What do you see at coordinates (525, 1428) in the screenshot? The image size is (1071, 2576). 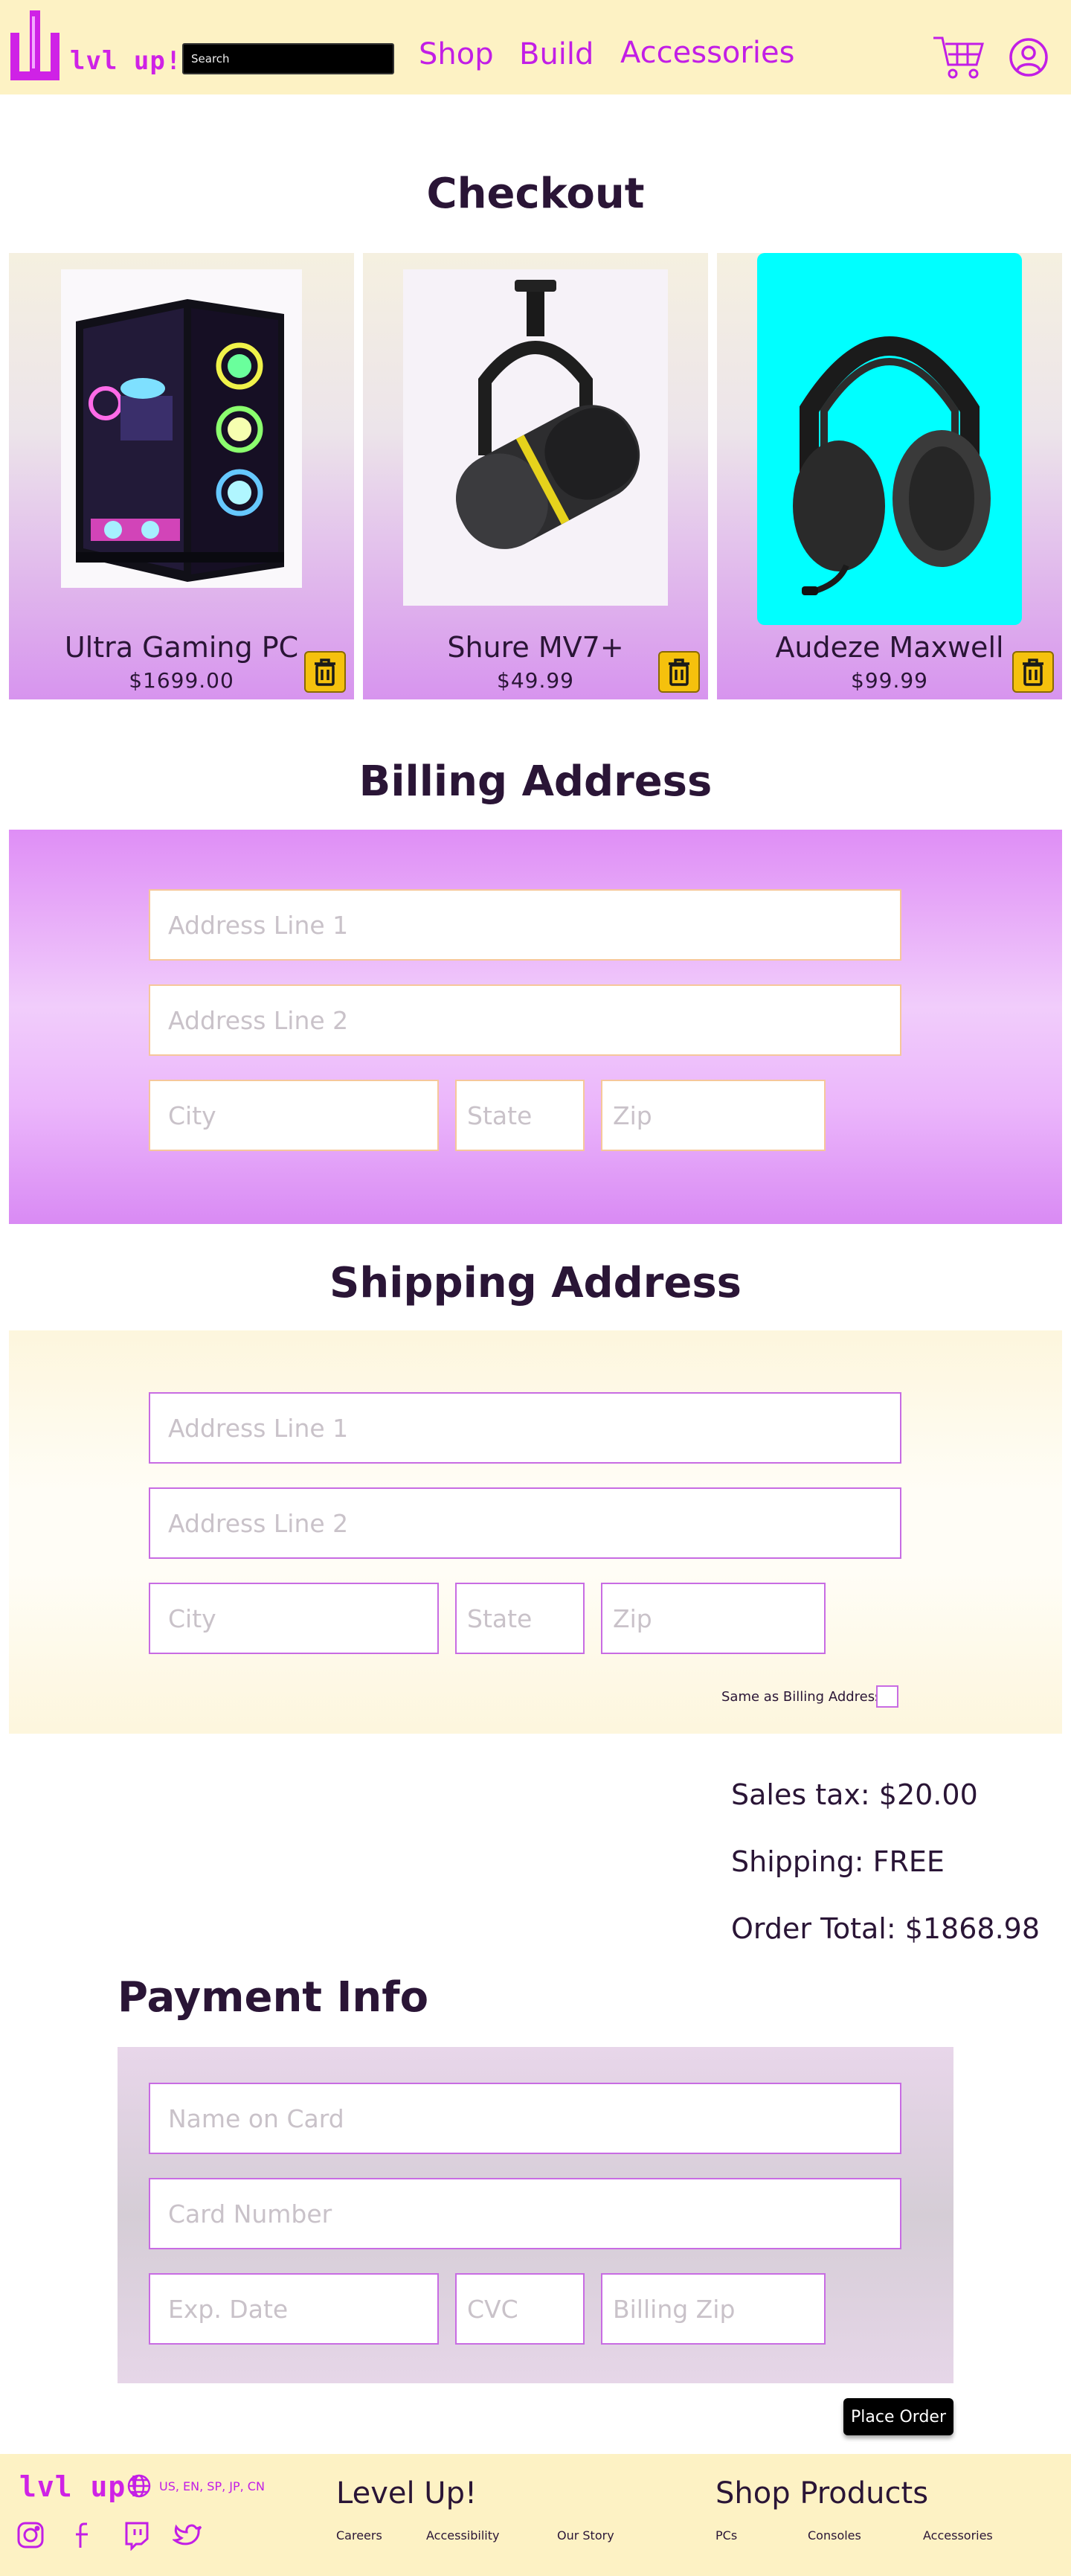 I see `shipping-address1-input` at bounding box center [525, 1428].